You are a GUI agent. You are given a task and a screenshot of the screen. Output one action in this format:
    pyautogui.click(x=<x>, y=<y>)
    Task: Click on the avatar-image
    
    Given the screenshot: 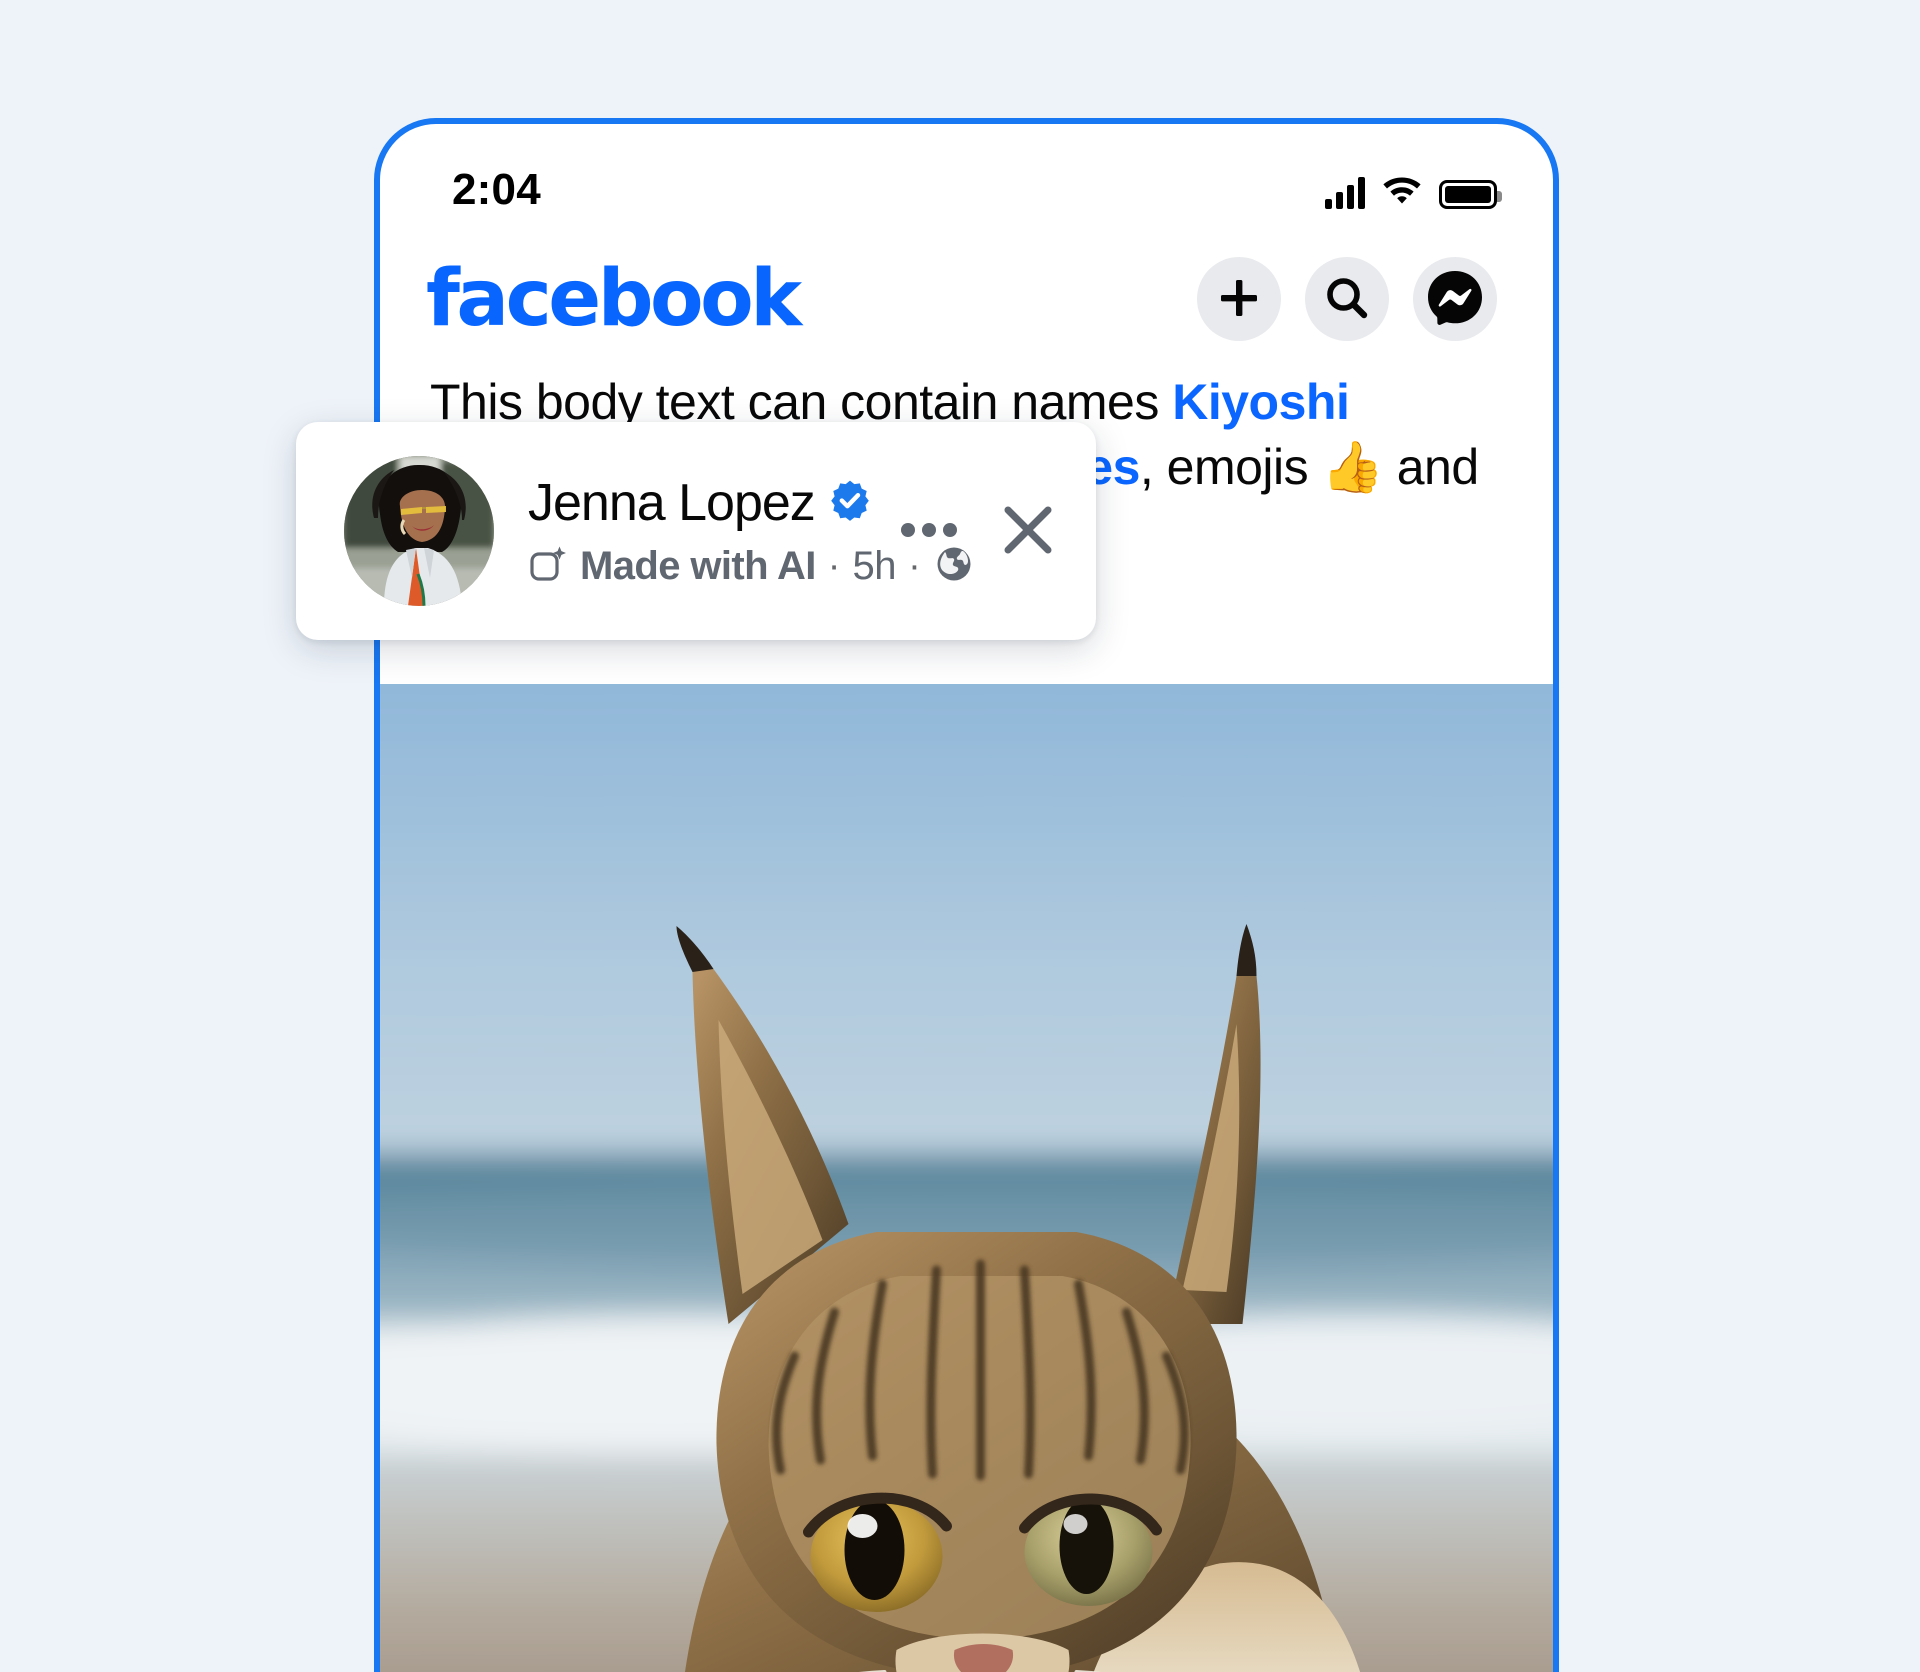 What is the action you would take?
    pyautogui.click(x=419, y=531)
    